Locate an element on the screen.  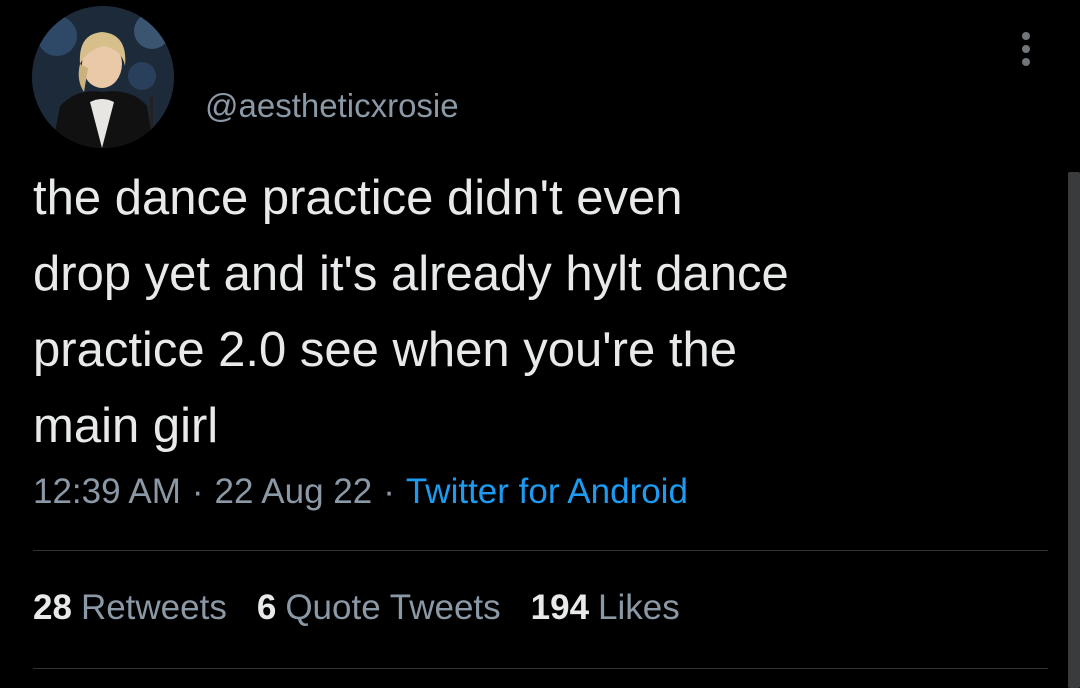
avatar is located at coordinates (103, 77).